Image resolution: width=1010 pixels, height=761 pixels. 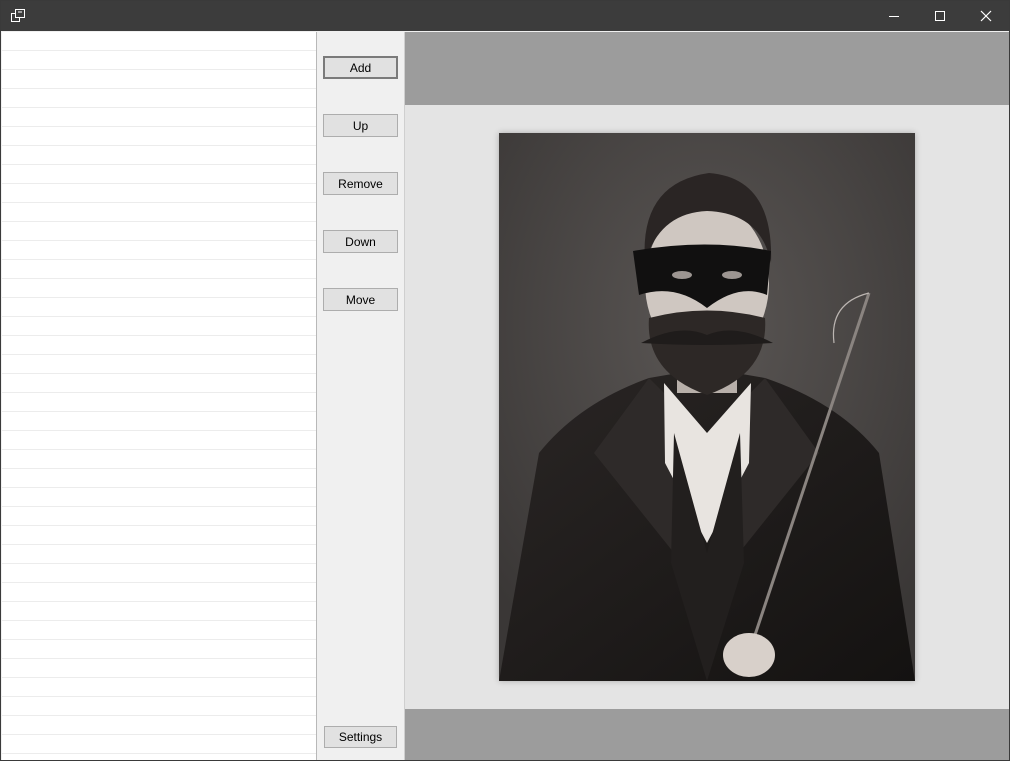 I want to click on add-button: Add, so click(x=360, y=67).